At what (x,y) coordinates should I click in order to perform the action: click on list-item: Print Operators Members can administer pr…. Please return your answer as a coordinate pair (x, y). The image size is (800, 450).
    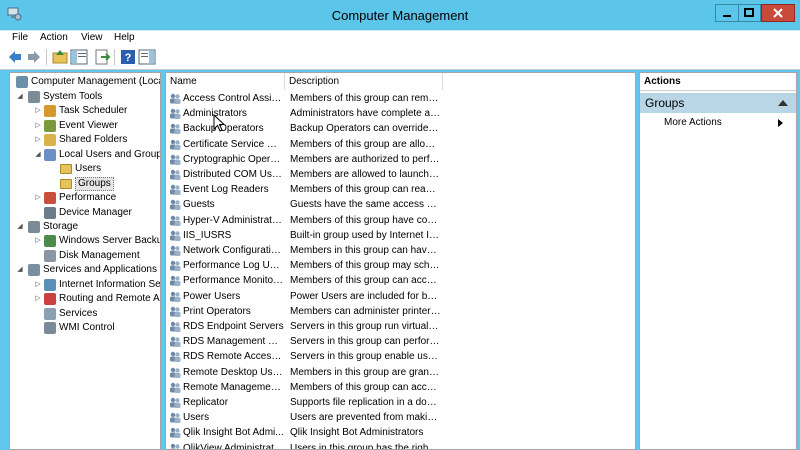
    Looking at the image, I should click on (400, 311).